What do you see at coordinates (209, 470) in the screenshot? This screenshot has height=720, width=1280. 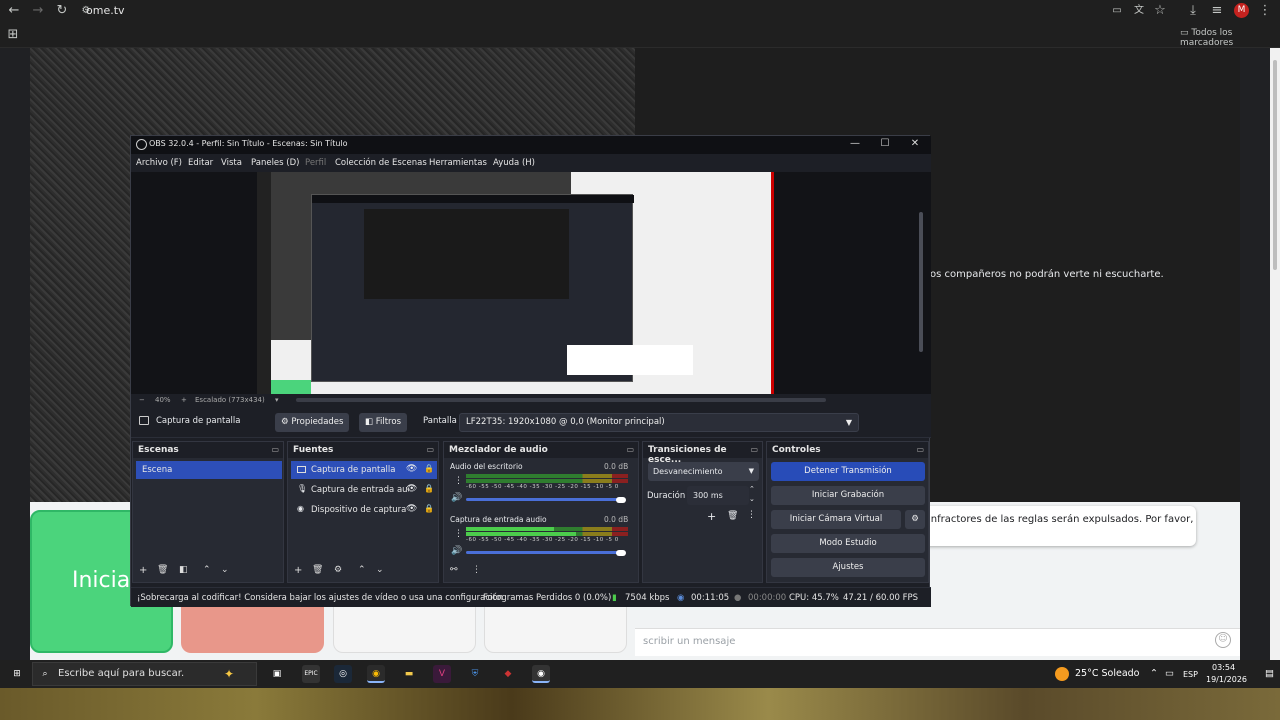 I see `scene-item: Escena` at bounding box center [209, 470].